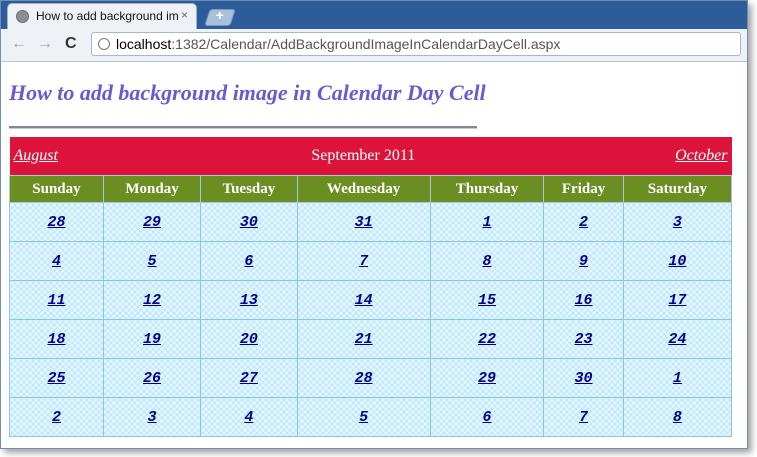 This screenshot has height=457, width=757. I want to click on day-cell: 27, so click(249, 378).